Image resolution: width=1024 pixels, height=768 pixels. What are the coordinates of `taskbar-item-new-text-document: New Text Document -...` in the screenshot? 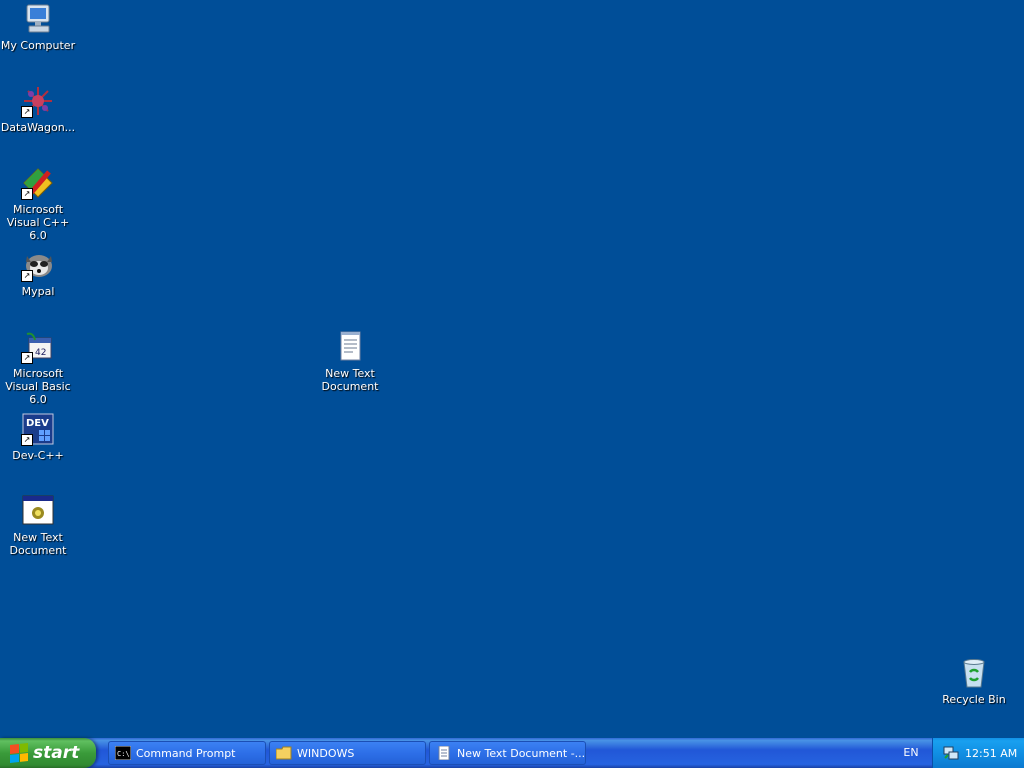 It's located at (507, 753).